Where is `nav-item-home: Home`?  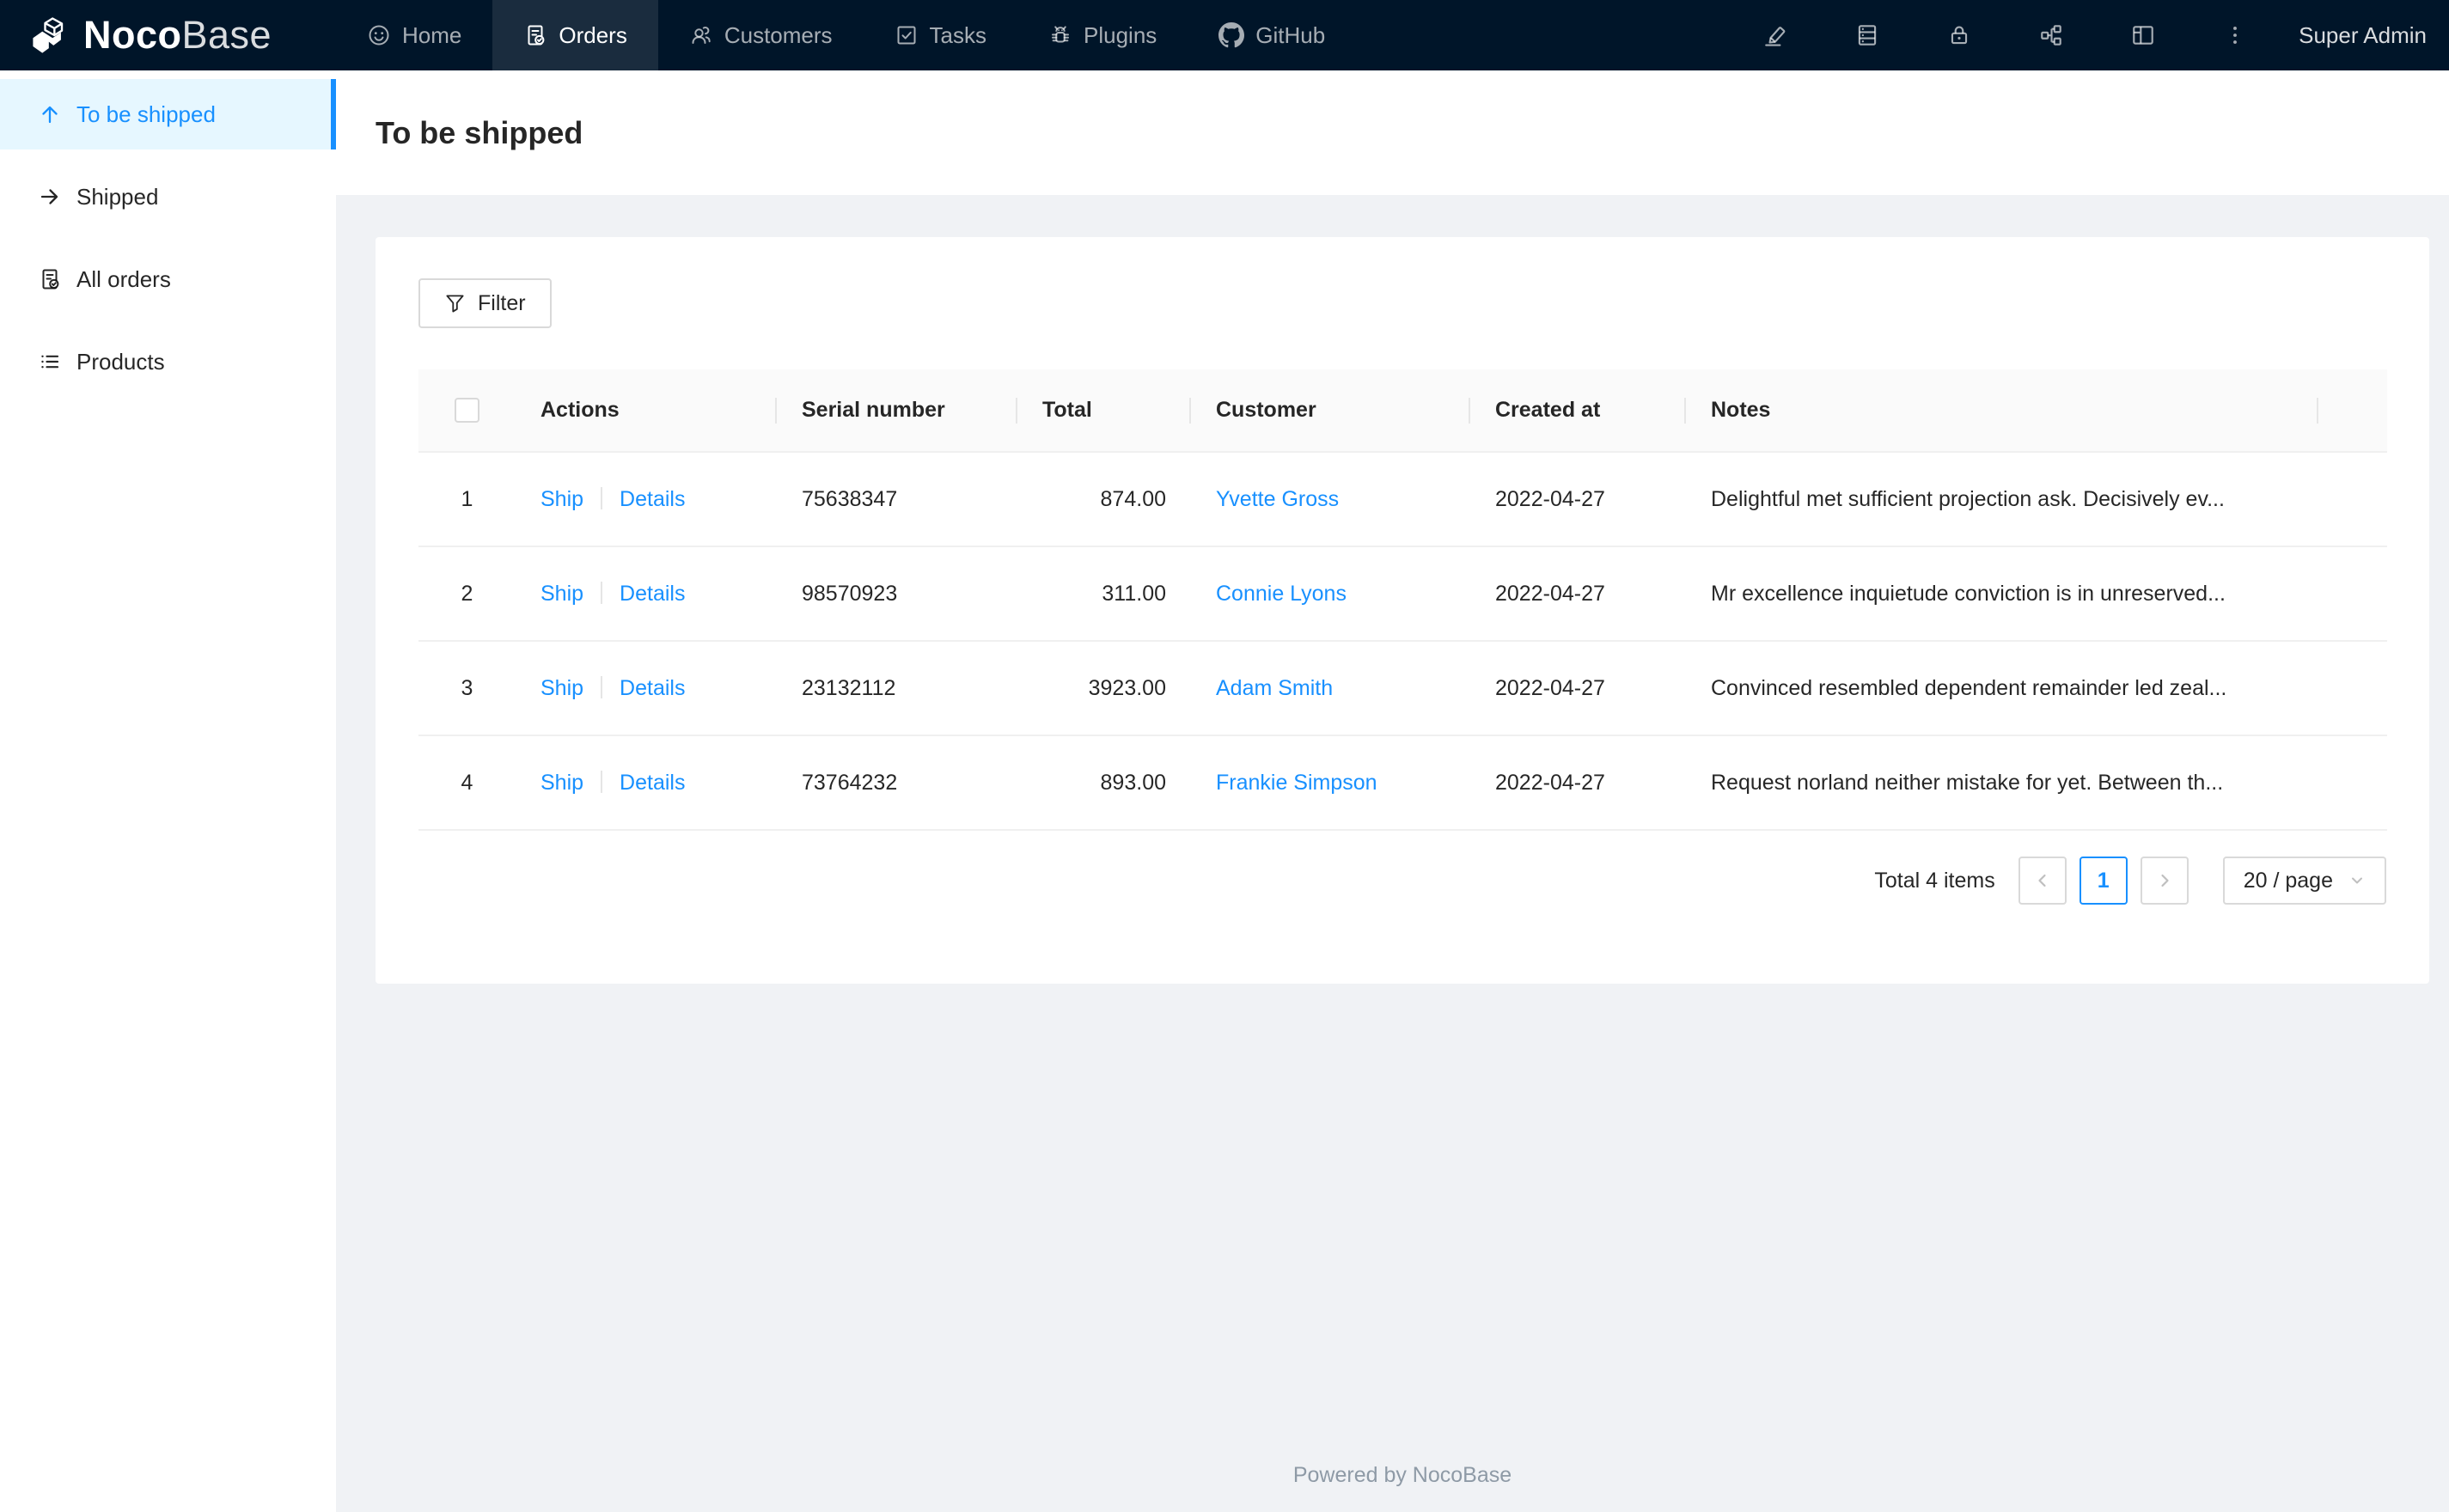 nav-item-home: Home is located at coordinates (414, 35).